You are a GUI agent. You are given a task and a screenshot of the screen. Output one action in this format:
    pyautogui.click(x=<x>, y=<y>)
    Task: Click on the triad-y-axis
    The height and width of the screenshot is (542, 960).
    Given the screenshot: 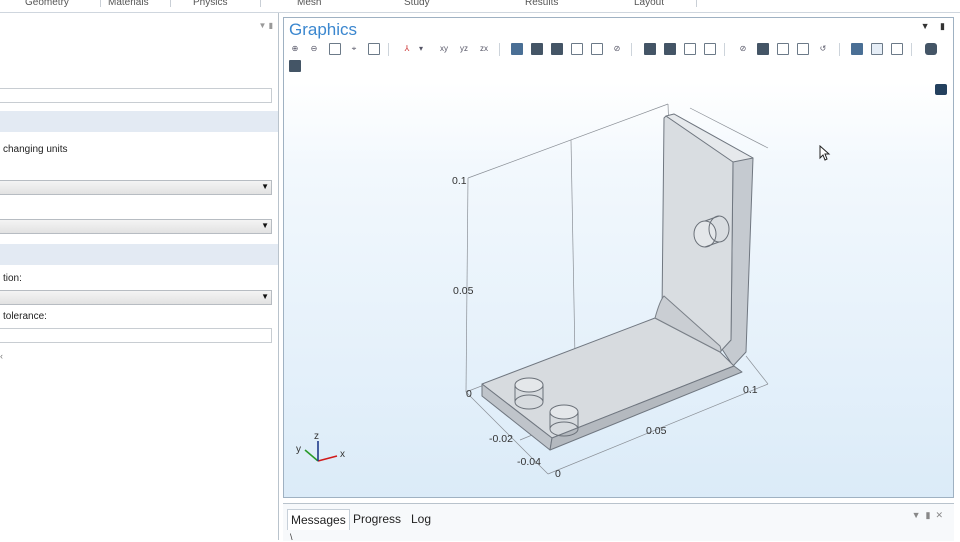 What is the action you would take?
    pyautogui.click(x=311, y=455)
    